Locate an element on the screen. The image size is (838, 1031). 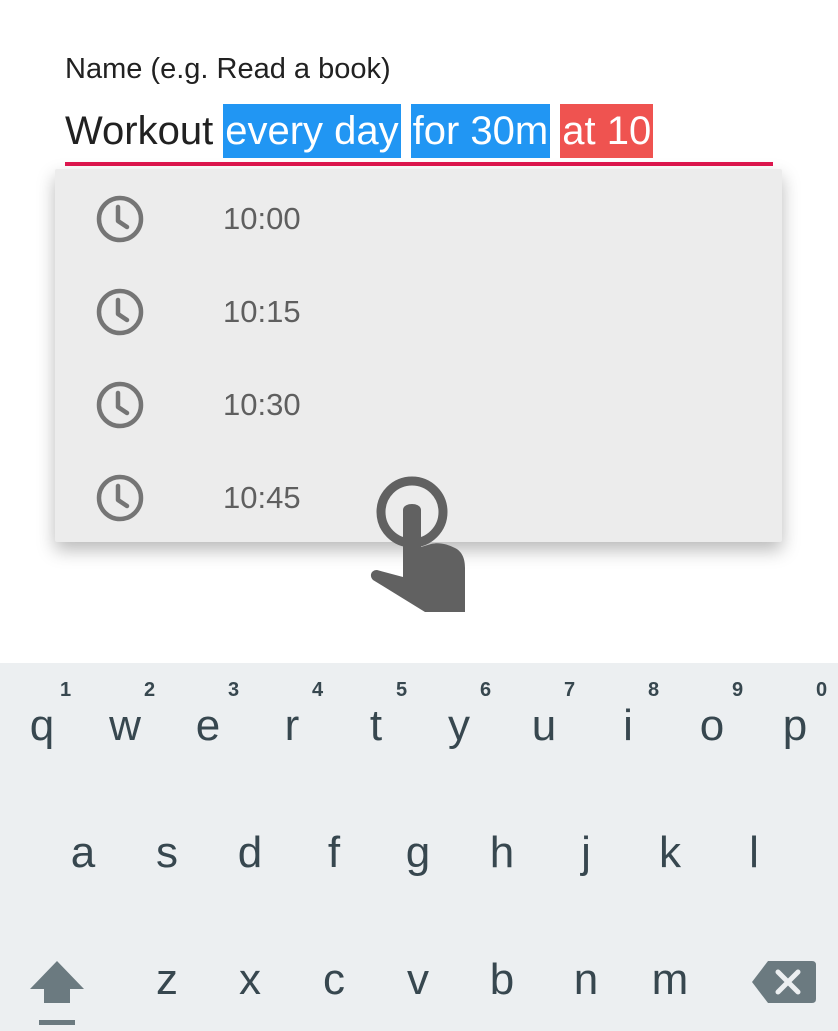
key-hint: 0 is located at coordinates (822, 690).